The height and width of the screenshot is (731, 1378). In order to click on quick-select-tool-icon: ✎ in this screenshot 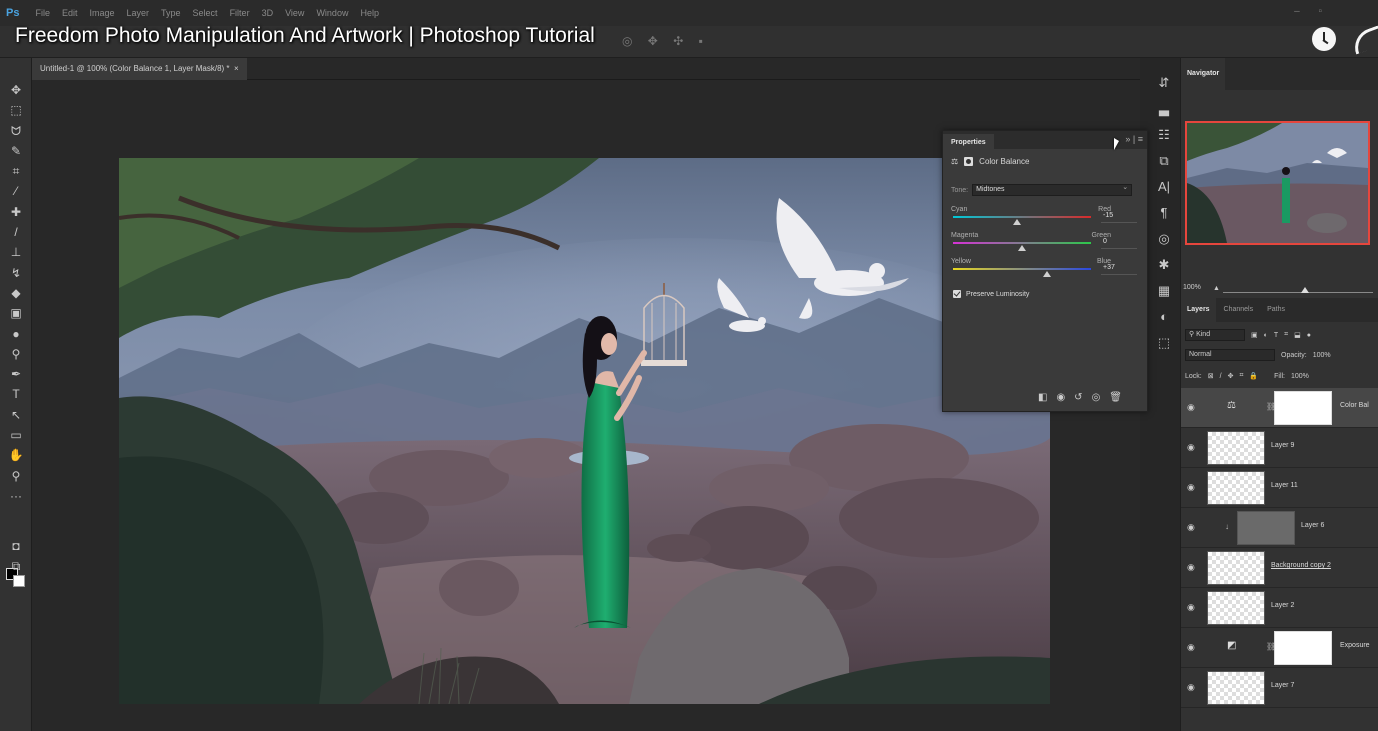, I will do `click(16, 151)`.